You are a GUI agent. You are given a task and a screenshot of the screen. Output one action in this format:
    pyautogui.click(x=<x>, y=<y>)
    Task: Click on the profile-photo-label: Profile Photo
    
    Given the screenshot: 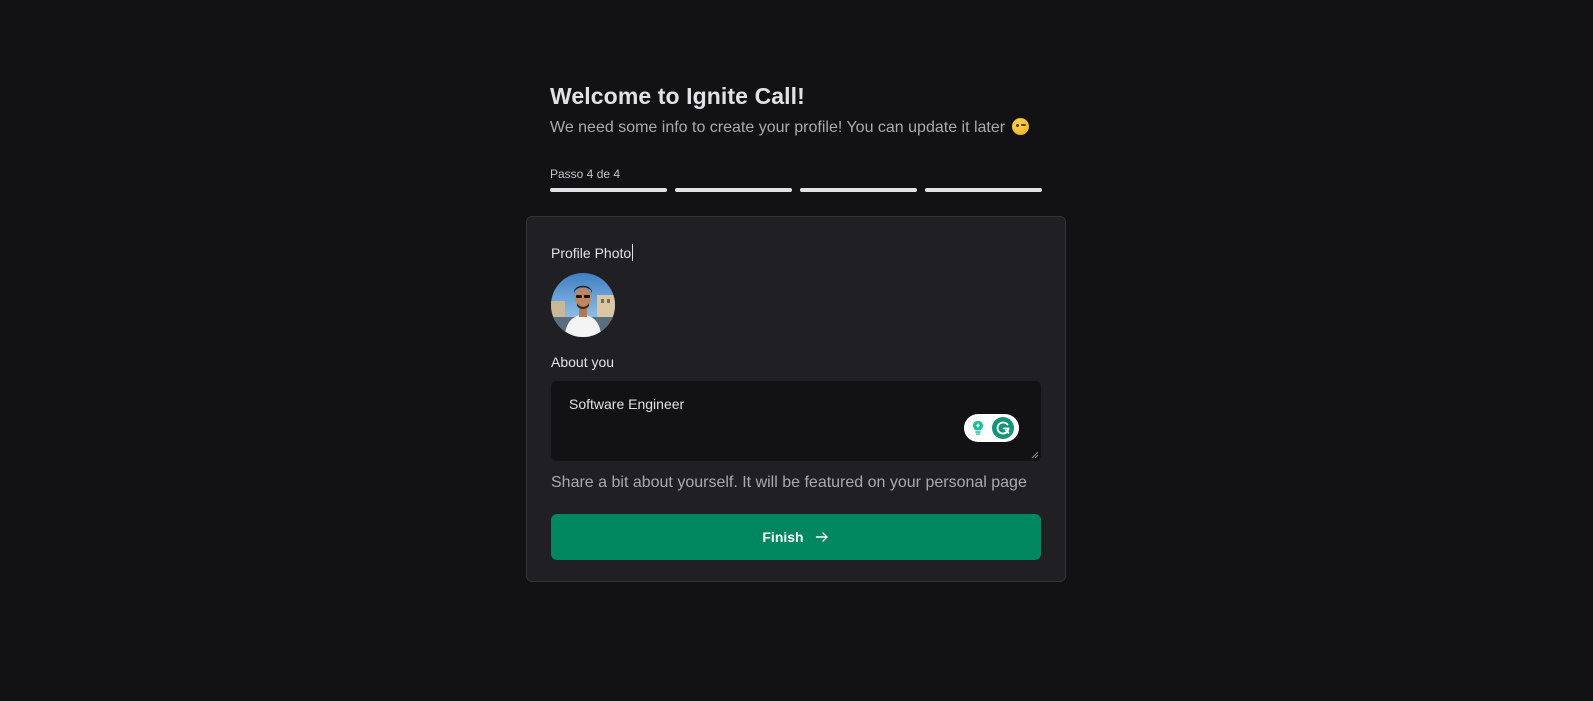 What is the action you would take?
    pyautogui.click(x=592, y=252)
    